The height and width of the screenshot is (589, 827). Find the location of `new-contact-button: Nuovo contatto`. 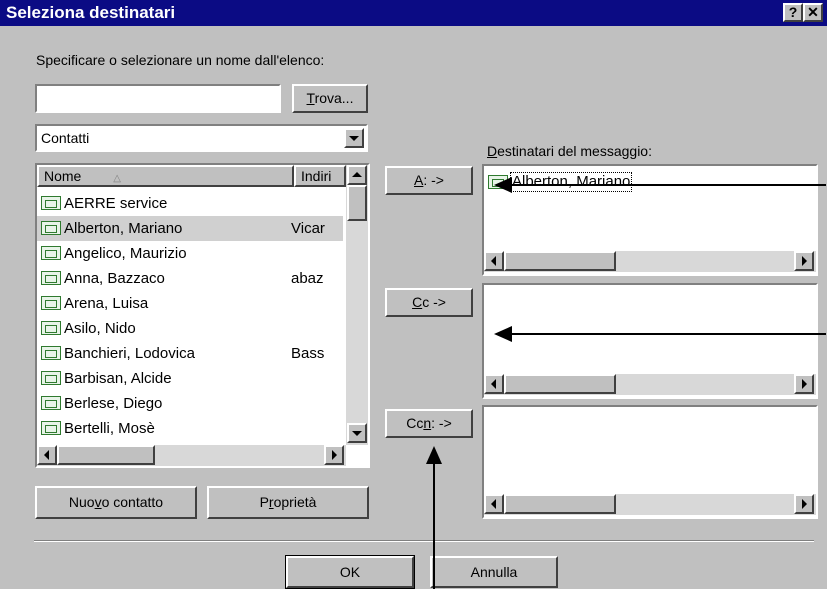

new-contact-button: Nuovo contatto is located at coordinates (116, 502).